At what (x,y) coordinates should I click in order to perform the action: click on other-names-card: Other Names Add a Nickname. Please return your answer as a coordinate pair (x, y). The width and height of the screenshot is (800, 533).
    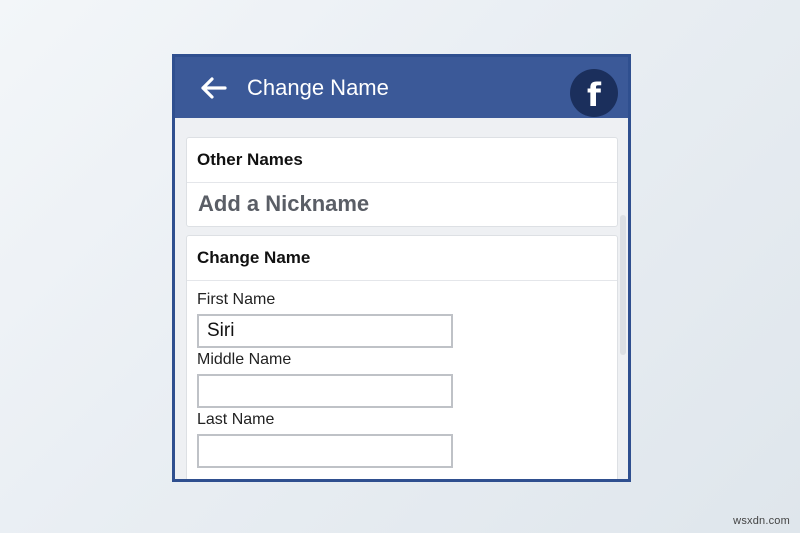
    Looking at the image, I should click on (402, 182).